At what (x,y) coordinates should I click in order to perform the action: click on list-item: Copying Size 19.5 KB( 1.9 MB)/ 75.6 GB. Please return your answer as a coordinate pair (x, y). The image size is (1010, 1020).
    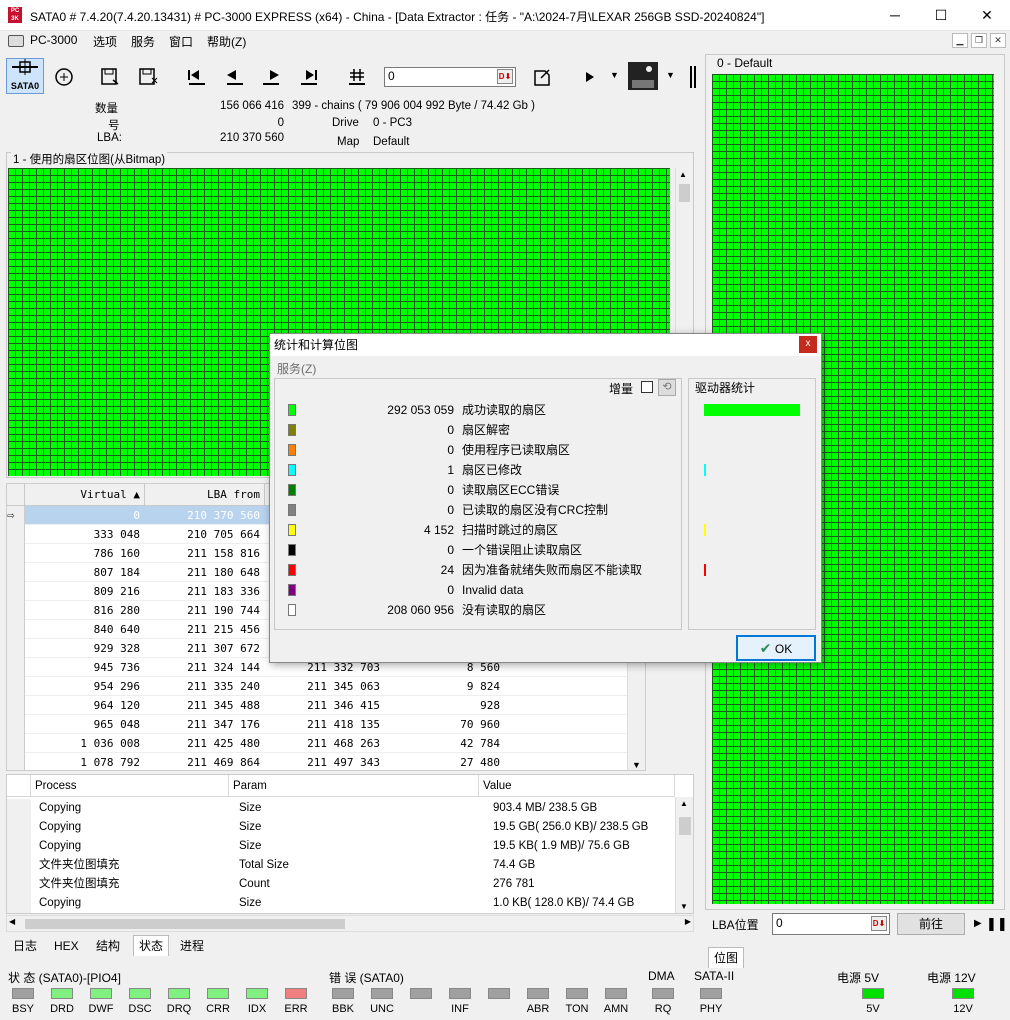
    Looking at the image, I should click on (341, 846).